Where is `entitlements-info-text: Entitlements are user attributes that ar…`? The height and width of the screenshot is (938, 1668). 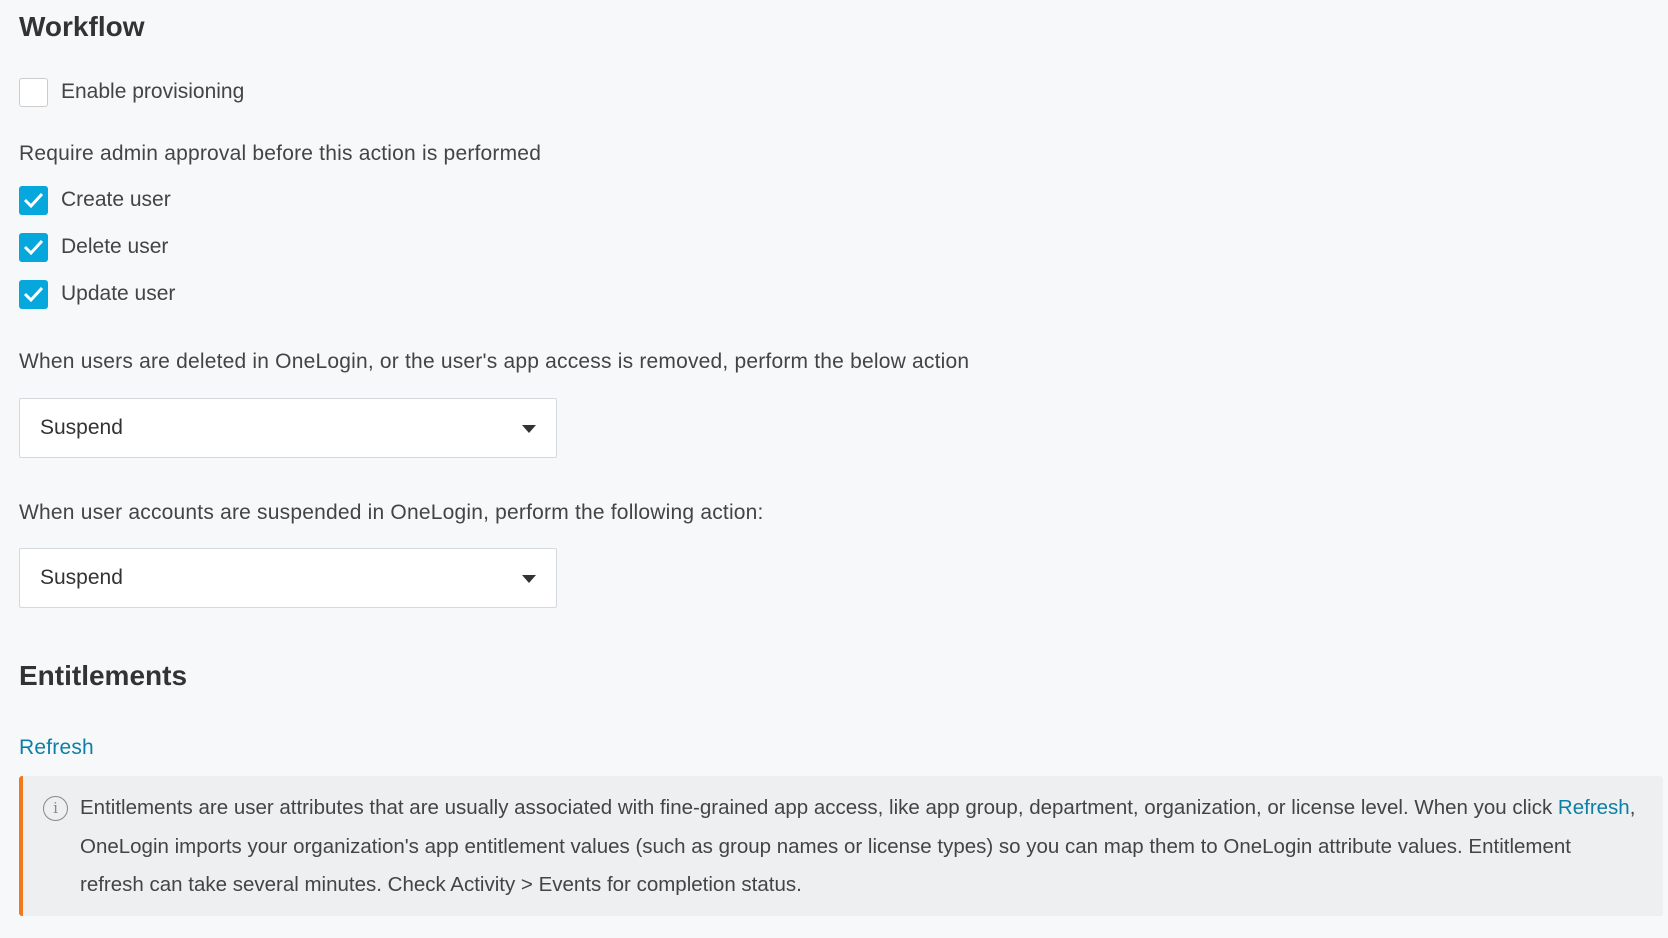 entitlements-info-text: Entitlements are user attributes that ar… is located at coordinates (860, 847).